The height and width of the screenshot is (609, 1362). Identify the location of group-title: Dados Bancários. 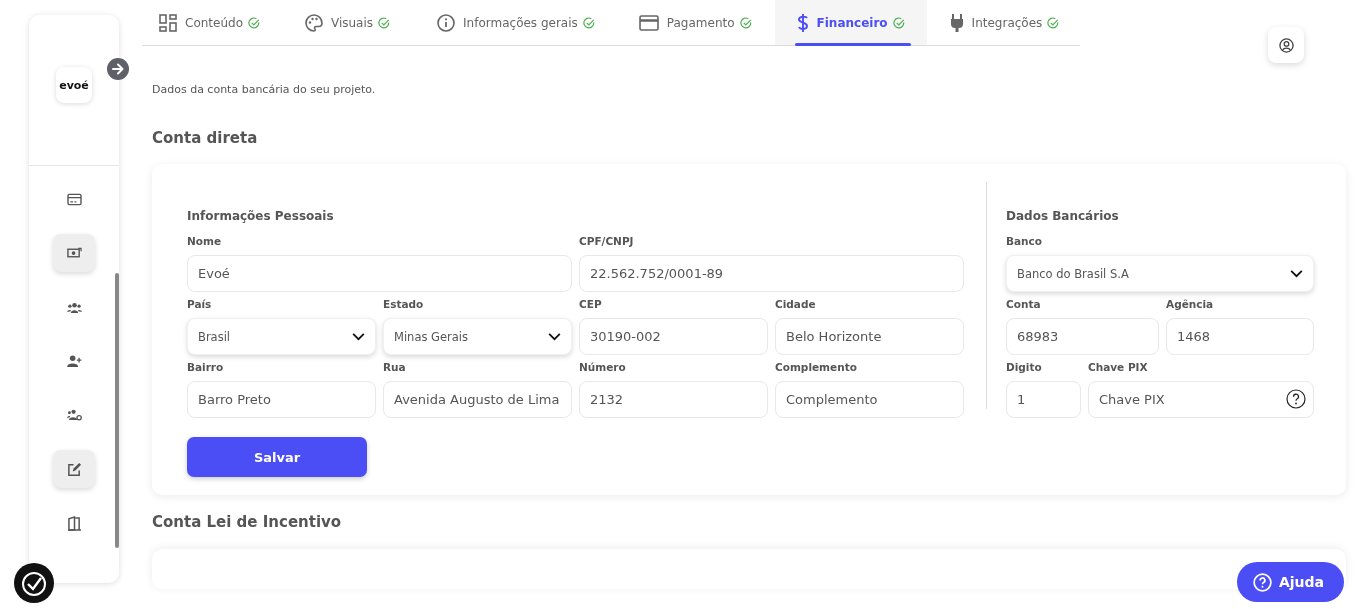
(1063, 216).